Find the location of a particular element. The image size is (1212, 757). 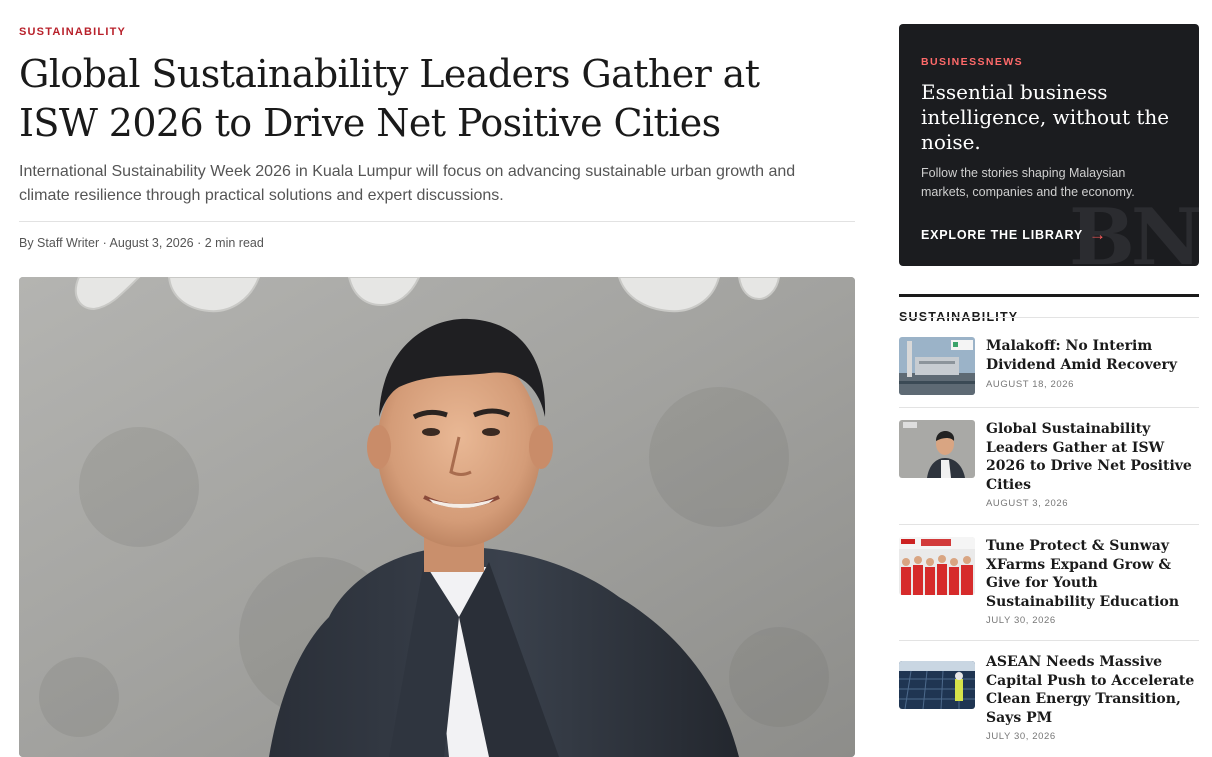

divider is located at coordinates (437, 221).